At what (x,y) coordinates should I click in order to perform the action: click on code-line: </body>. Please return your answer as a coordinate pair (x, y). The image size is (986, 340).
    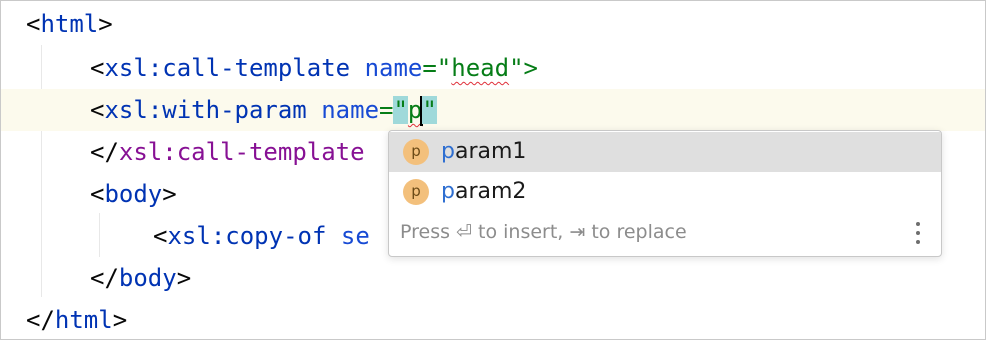
    Looking at the image, I should click on (493, 278).